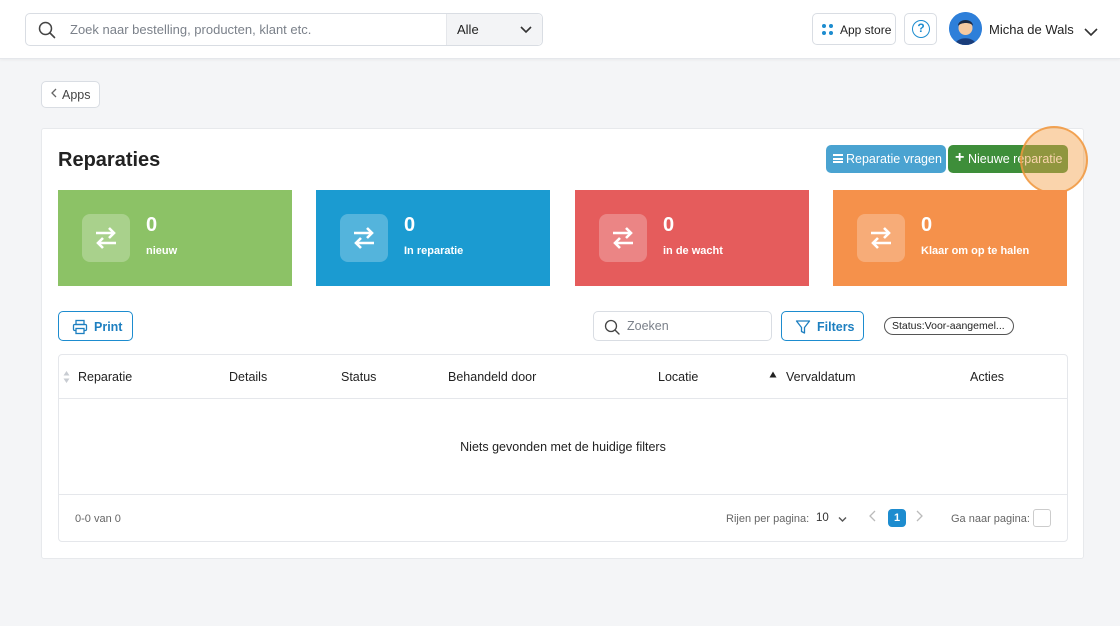  Describe the element at coordinates (66, 377) in the screenshot. I see `sort-icon` at that location.